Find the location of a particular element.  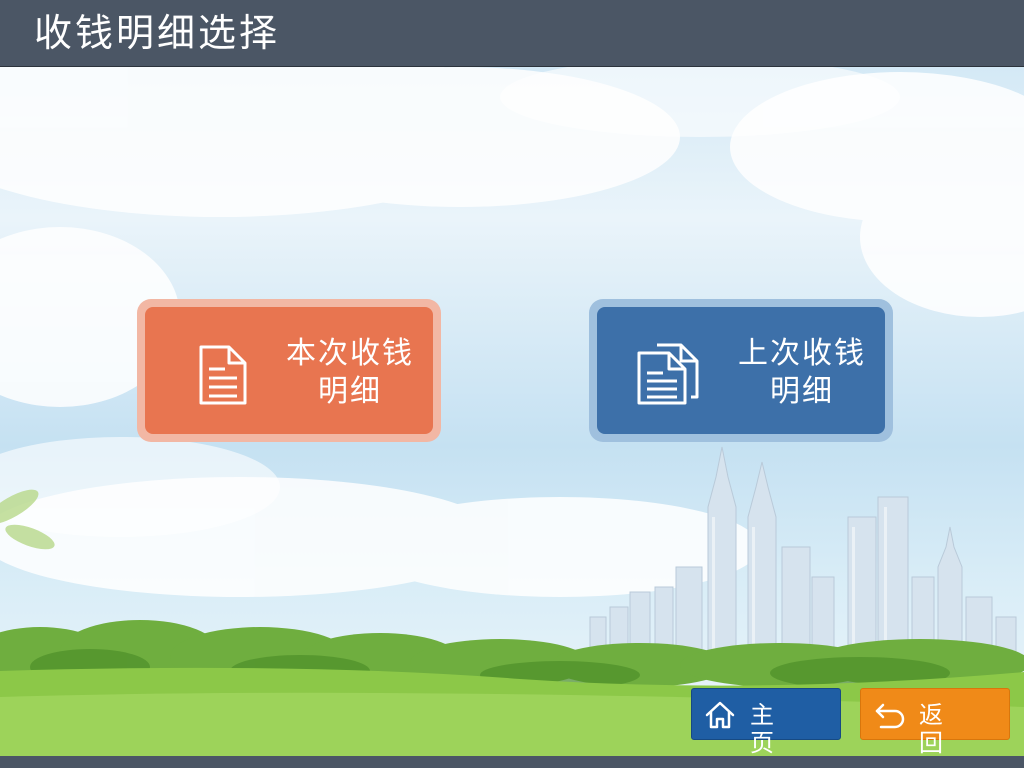

header-bar: 收钱明细选择 is located at coordinates (512, 33).